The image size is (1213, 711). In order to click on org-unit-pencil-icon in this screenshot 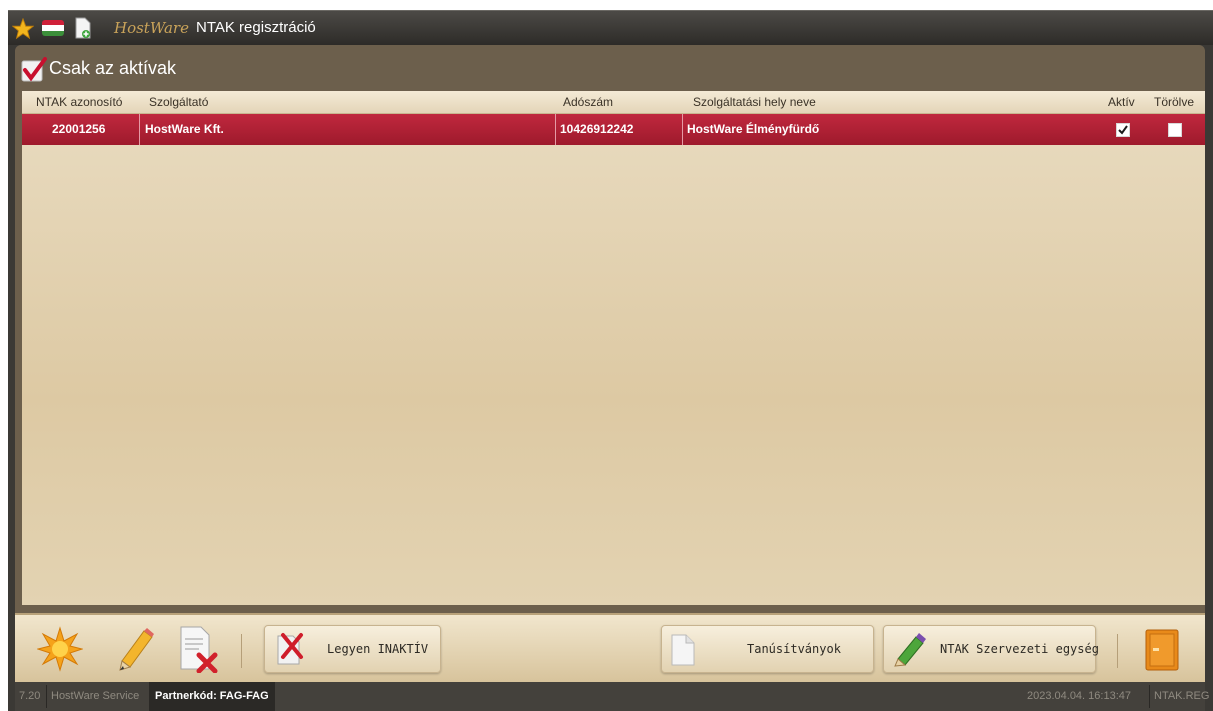, I will do `click(910, 650)`.